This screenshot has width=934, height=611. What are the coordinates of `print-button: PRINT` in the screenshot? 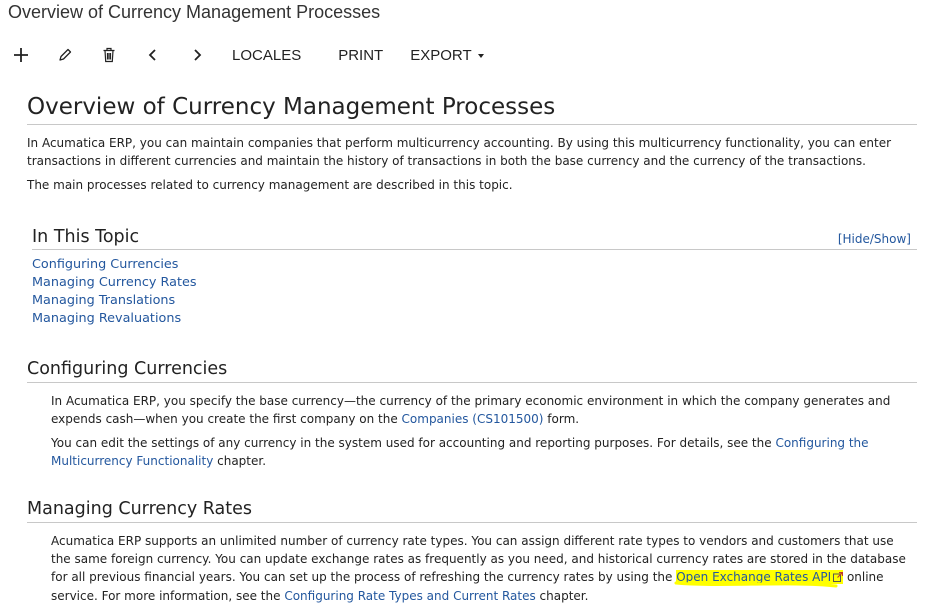 It's located at (360, 55).